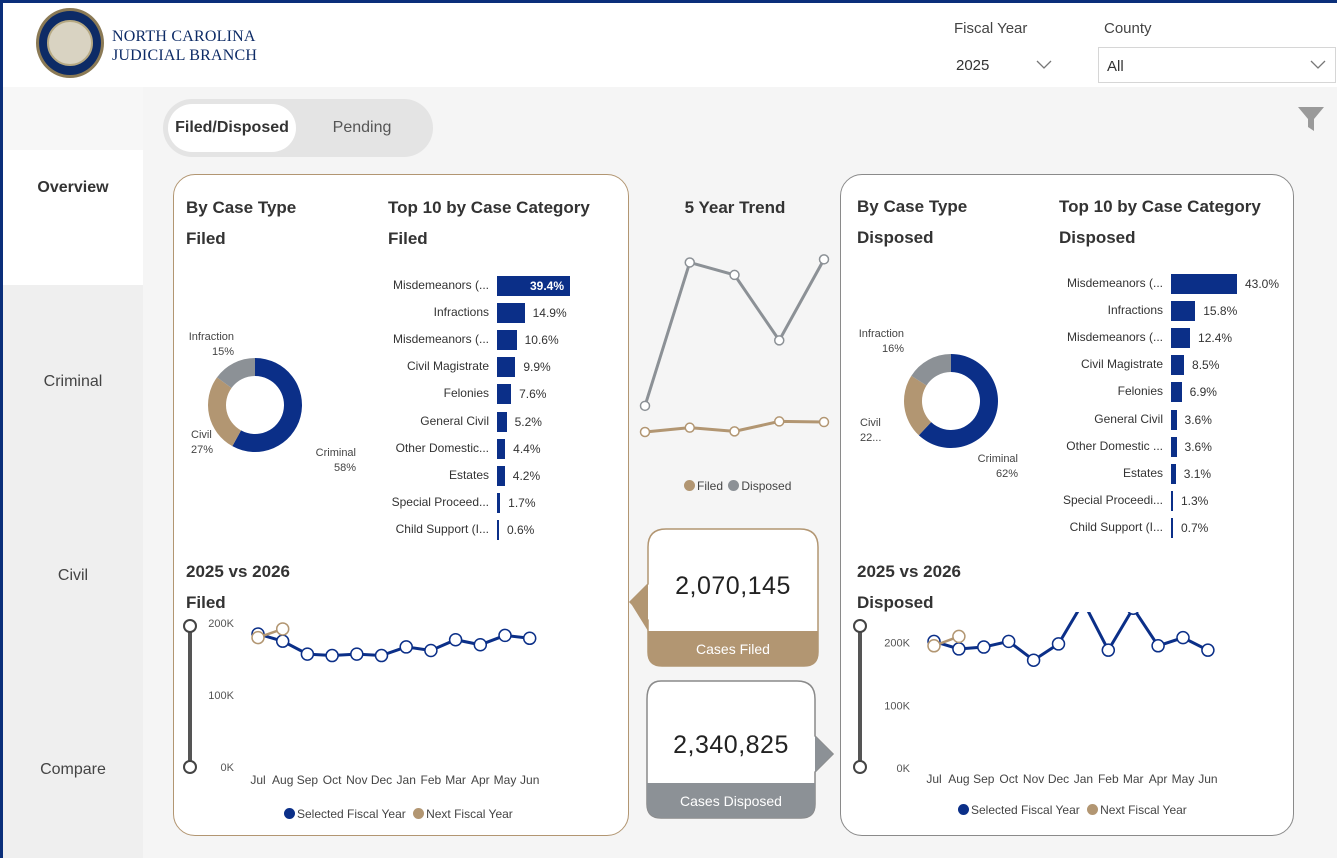  What do you see at coordinates (527, 448) in the screenshot?
I see `filed-bar-value: 4.4%` at bounding box center [527, 448].